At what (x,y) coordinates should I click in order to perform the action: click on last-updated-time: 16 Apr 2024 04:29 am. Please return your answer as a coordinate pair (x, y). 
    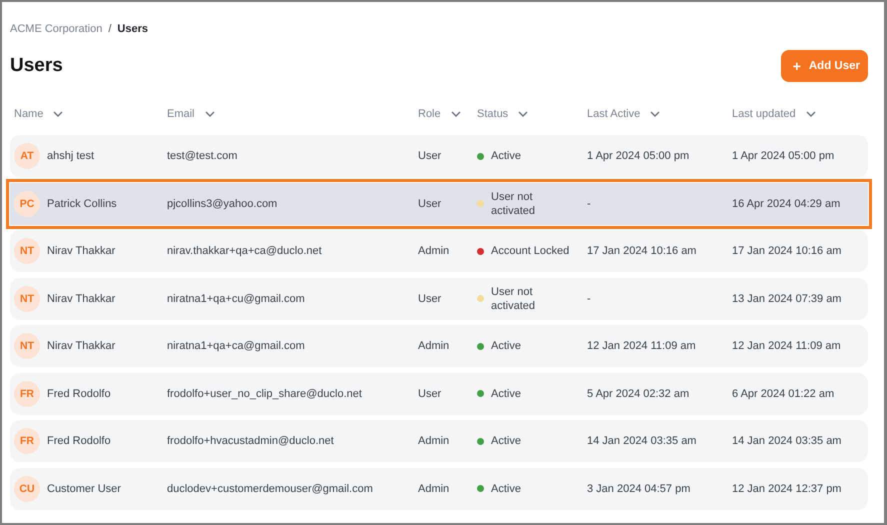
    Looking at the image, I should click on (786, 204).